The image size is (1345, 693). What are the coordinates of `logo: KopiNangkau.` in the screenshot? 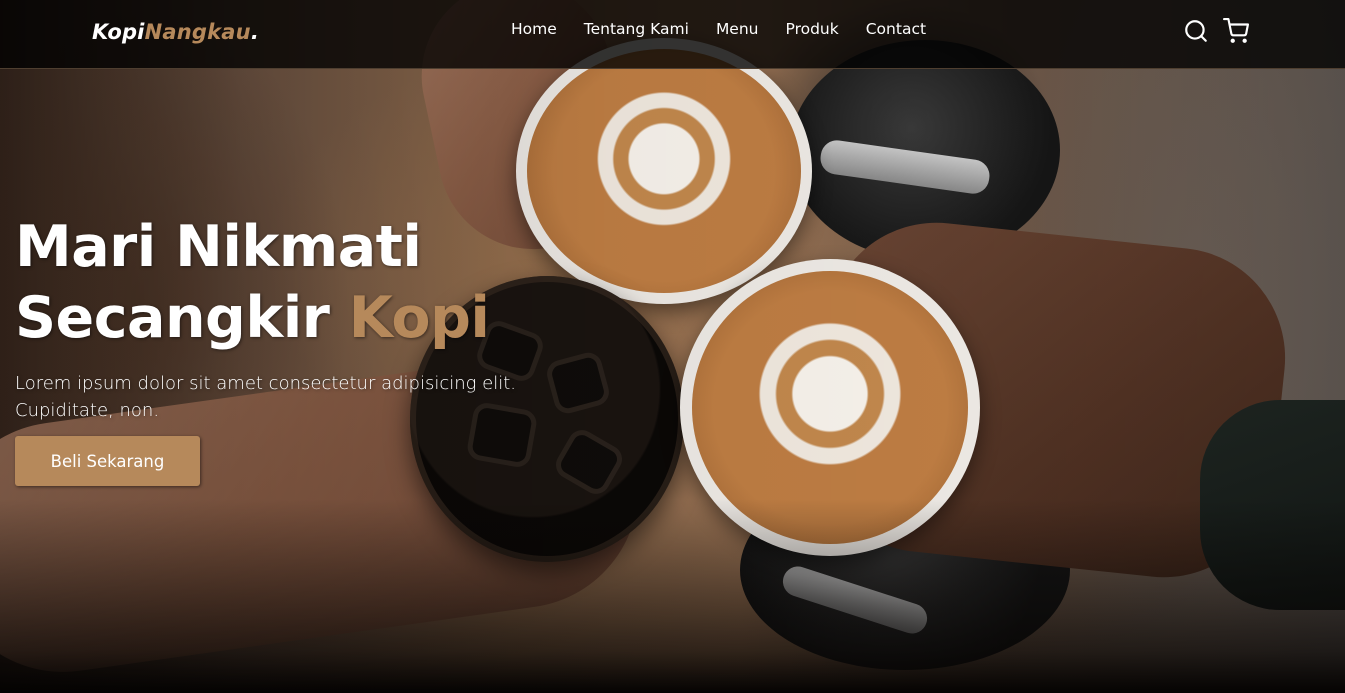 It's located at (175, 32).